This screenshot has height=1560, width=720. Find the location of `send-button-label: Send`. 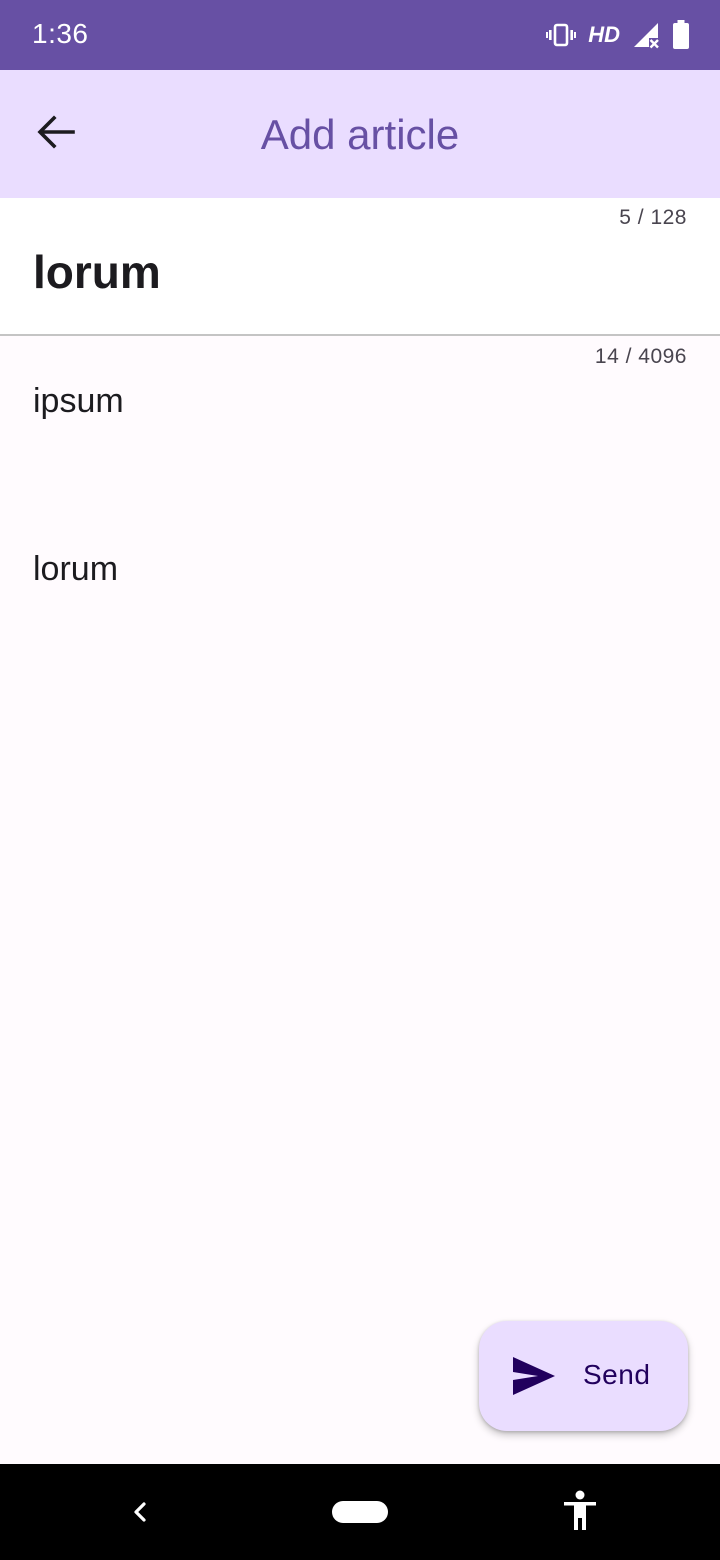

send-button-label: Send is located at coordinates (617, 1374).